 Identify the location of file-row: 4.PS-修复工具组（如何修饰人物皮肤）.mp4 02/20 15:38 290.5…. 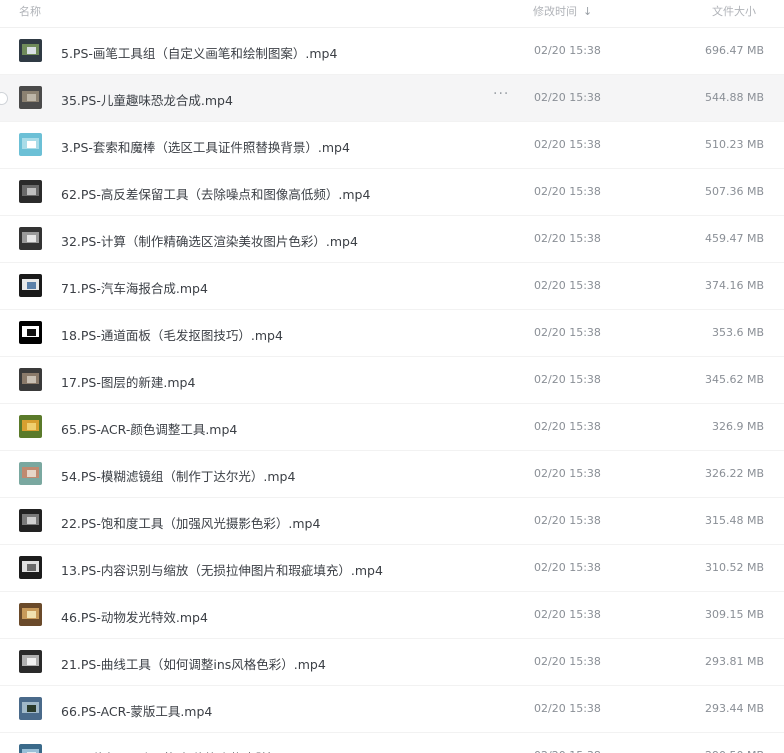
(392, 743).